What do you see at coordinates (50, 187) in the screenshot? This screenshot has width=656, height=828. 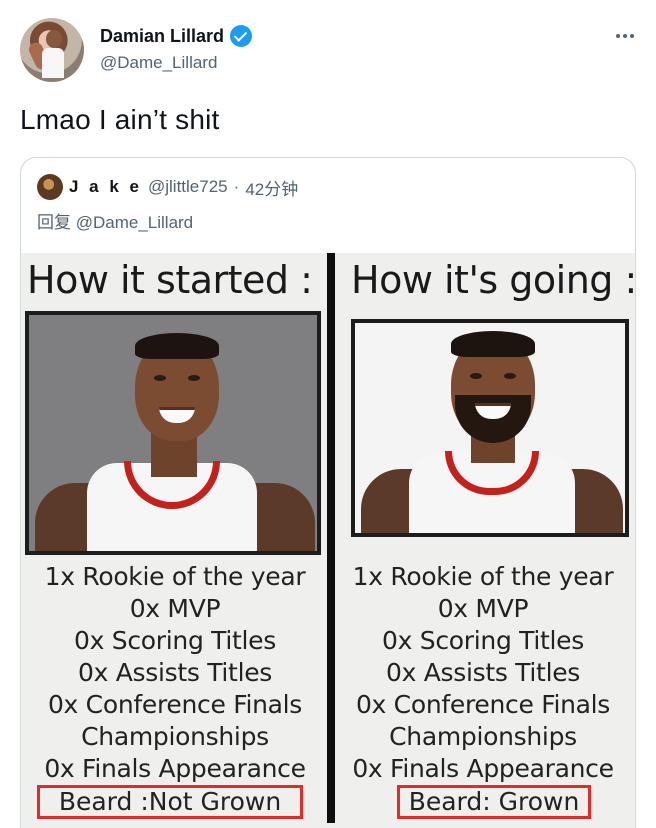 I see `quoted-author-avatar` at bounding box center [50, 187].